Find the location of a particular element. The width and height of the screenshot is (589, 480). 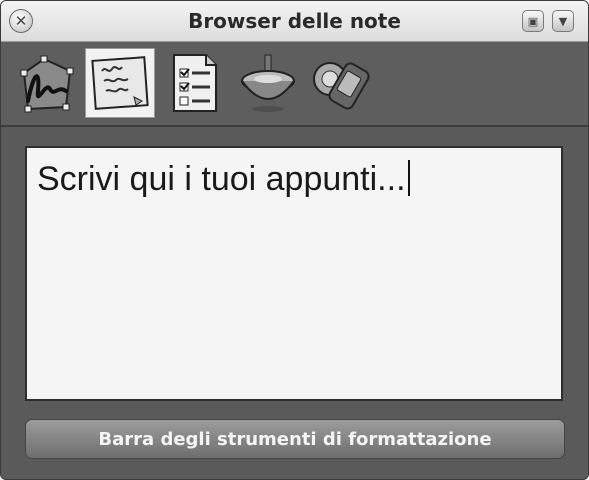

tool-handwriting is located at coordinates (46, 83).